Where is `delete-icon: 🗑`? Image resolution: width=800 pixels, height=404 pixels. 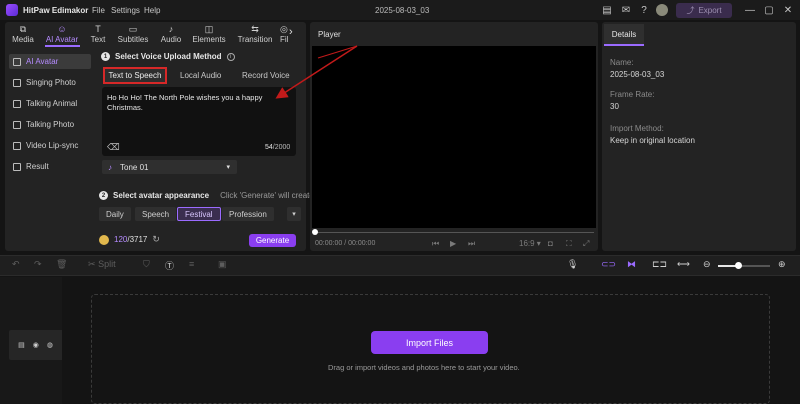 delete-icon: 🗑 is located at coordinates (61, 264).